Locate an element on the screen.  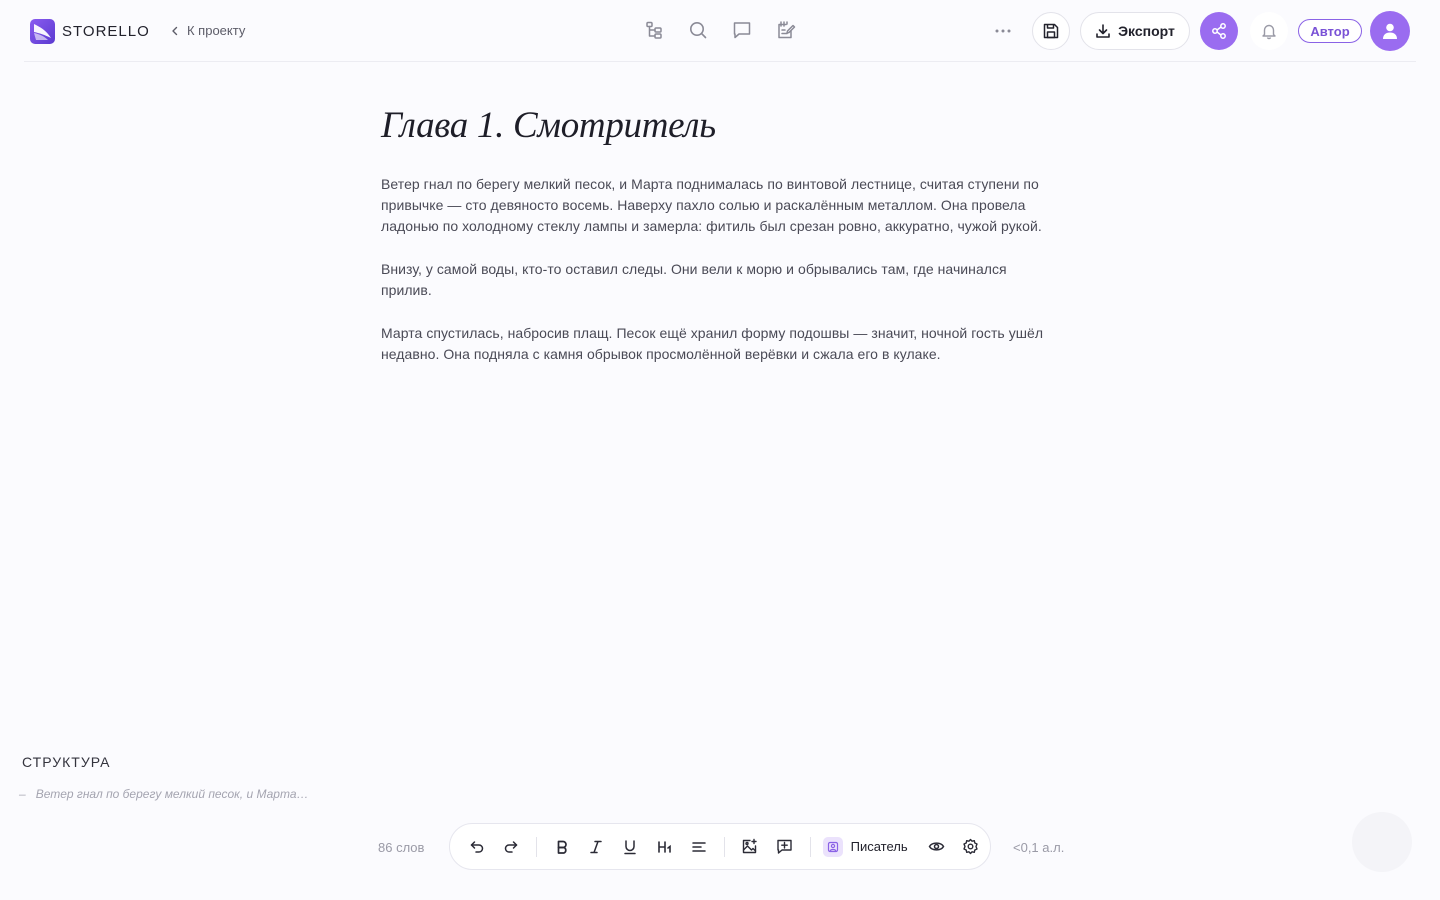
structure-icon is located at coordinates (654, 30).